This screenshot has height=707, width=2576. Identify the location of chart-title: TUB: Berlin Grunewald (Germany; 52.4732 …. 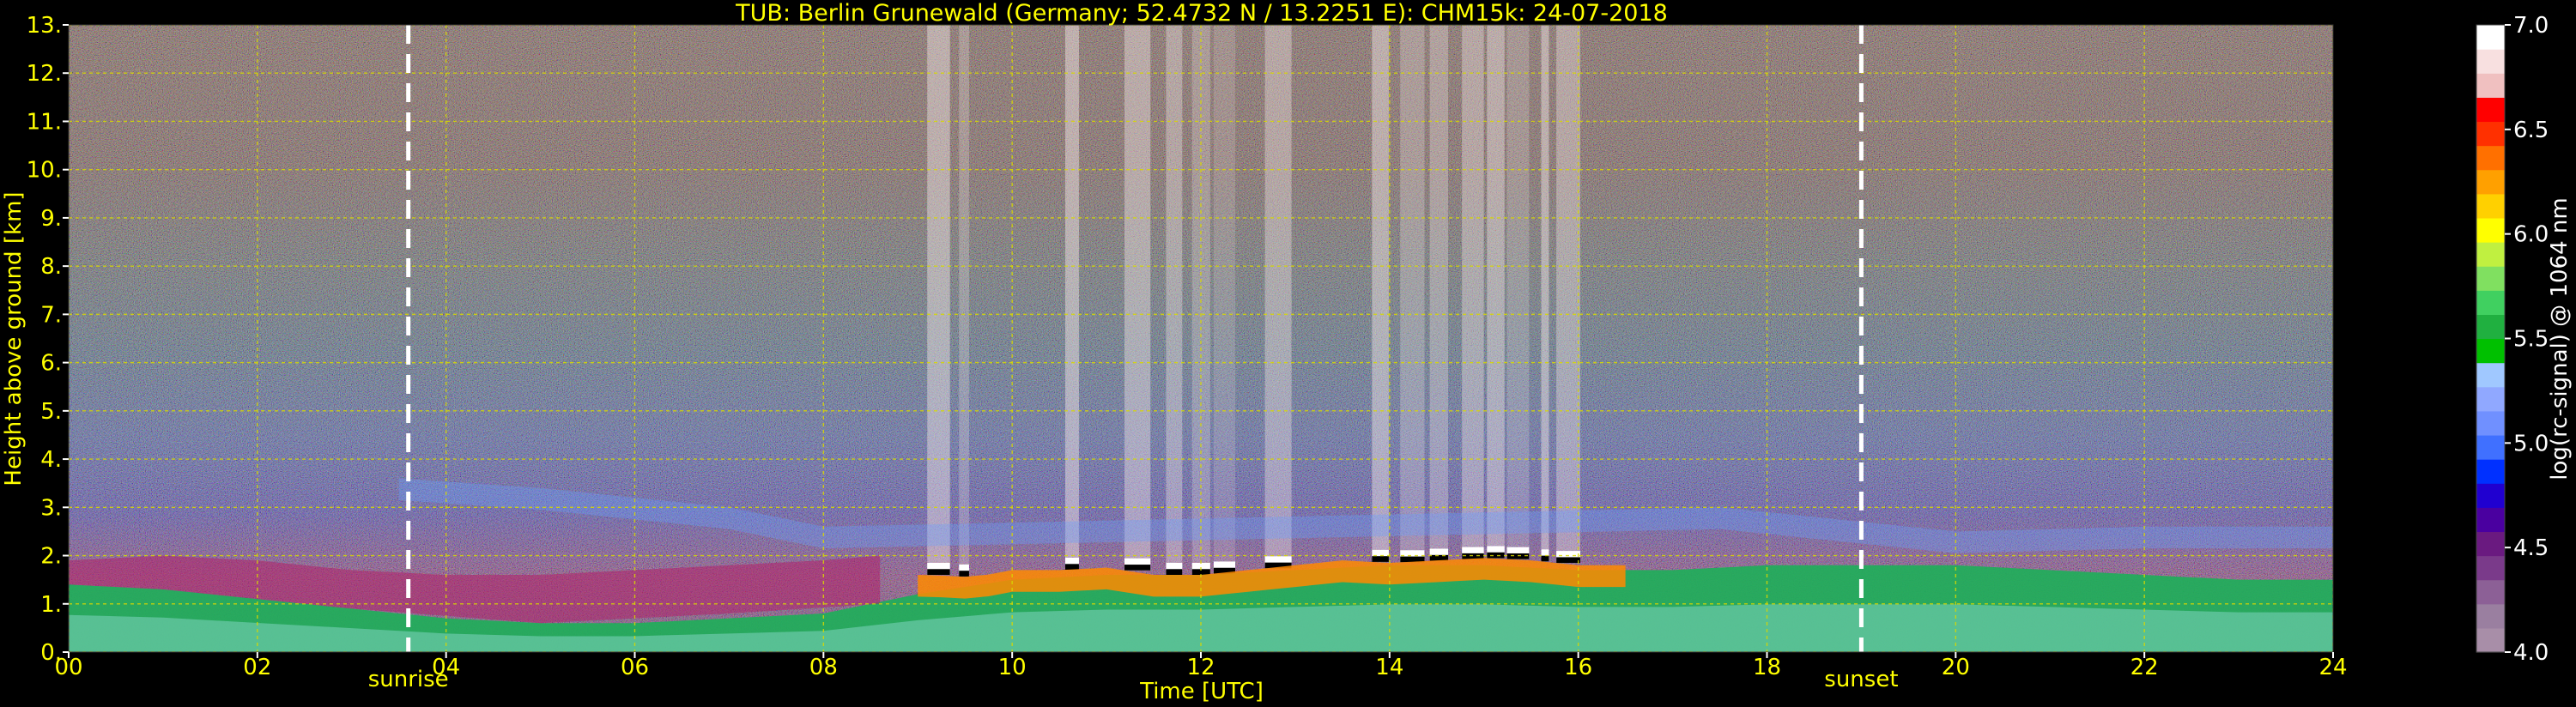
(1201, 14).